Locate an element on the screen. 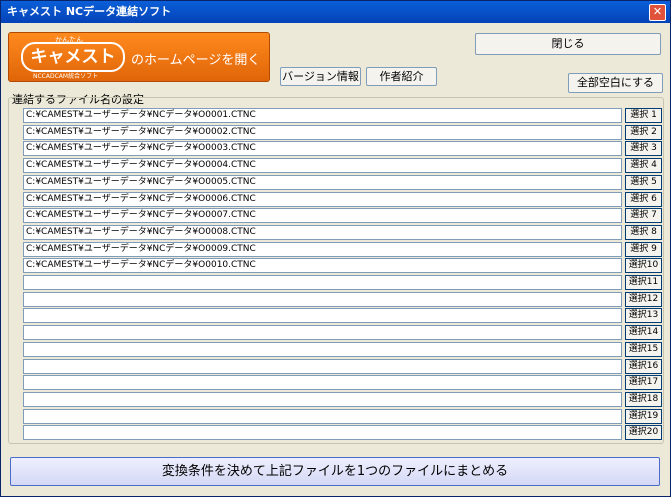 The width and height of the screenshot is (671, 497). select-file-button: 選択14 is located at coordinates (643, 333).